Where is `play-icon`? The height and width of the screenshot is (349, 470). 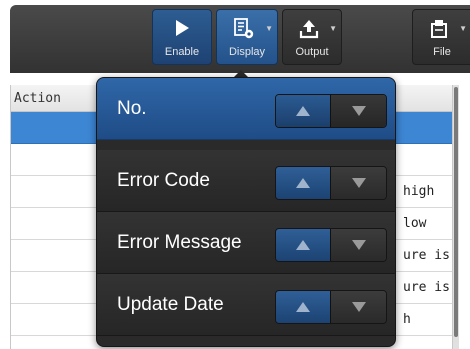
play-icon is located at coordinates (182, 29).